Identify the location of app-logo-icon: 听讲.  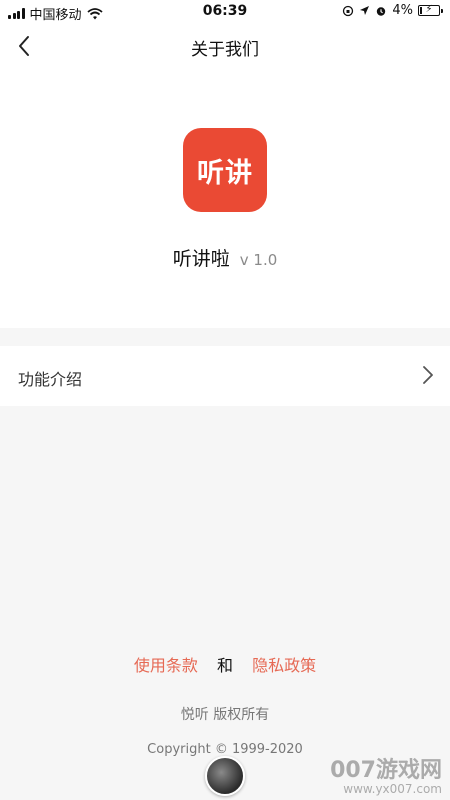
(225, 170).